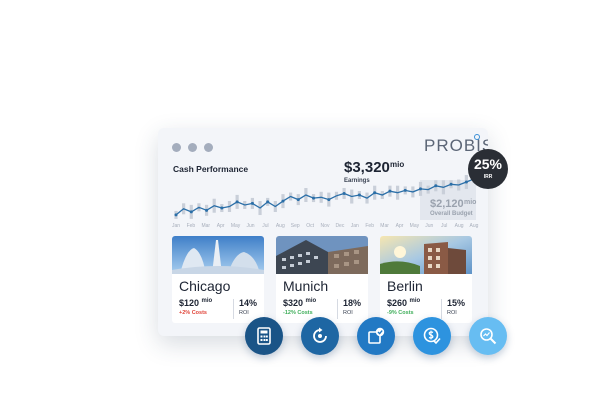 The height and width of the screenshot is (410, 615). I want to click on zoom-analysis-icon, so click(488, 336).